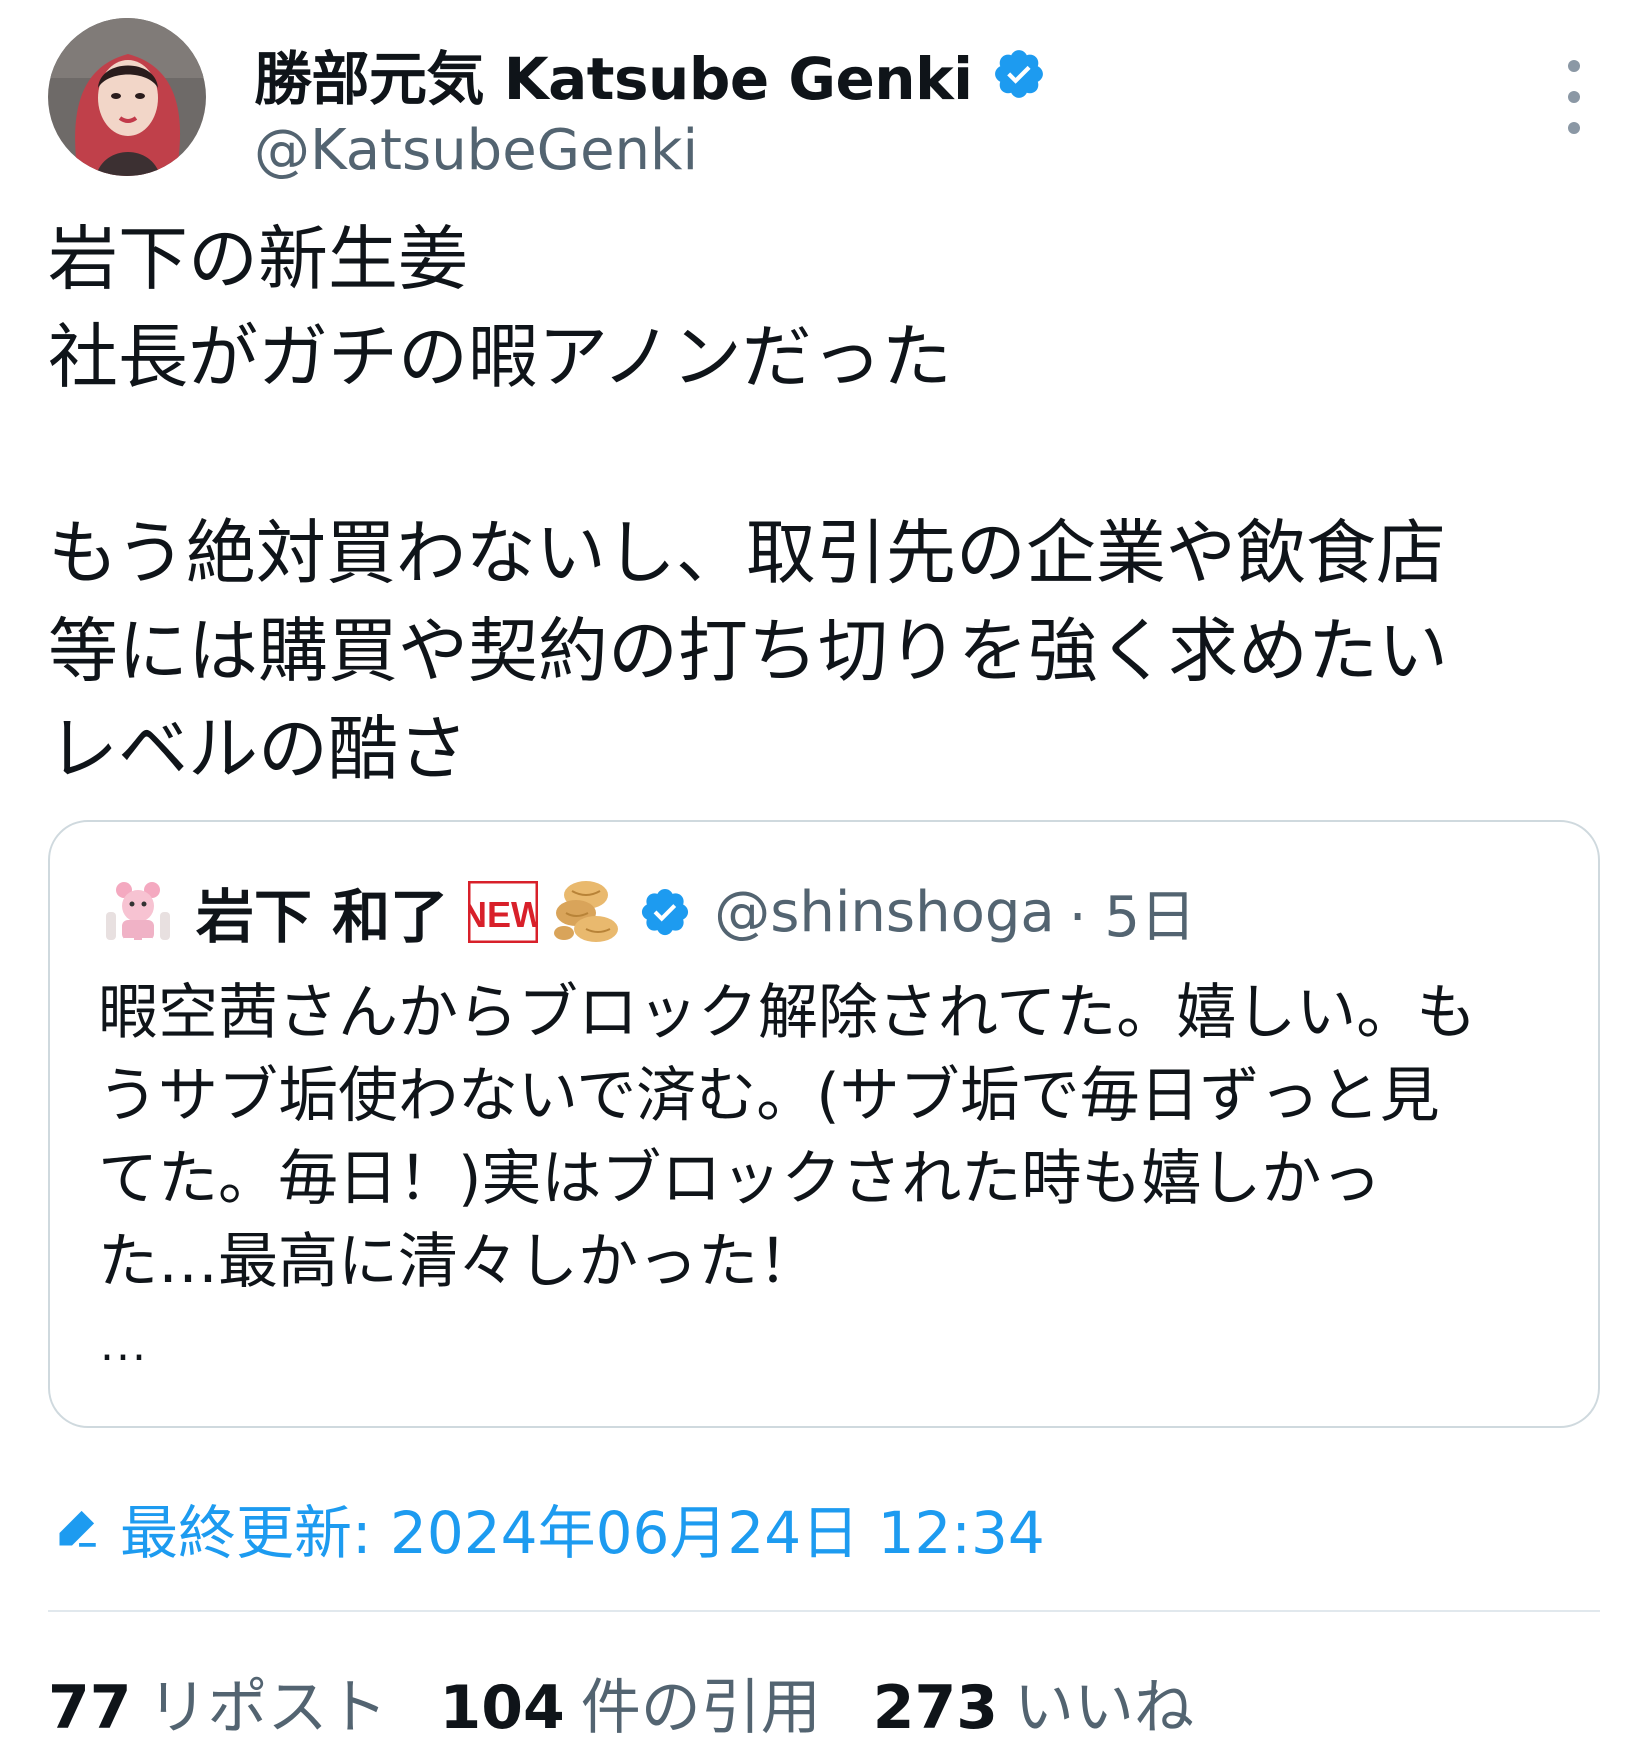 The height and width of the screenshot is (1758, 1644). I want to click on likes-count: 273, so click(935, 1707).